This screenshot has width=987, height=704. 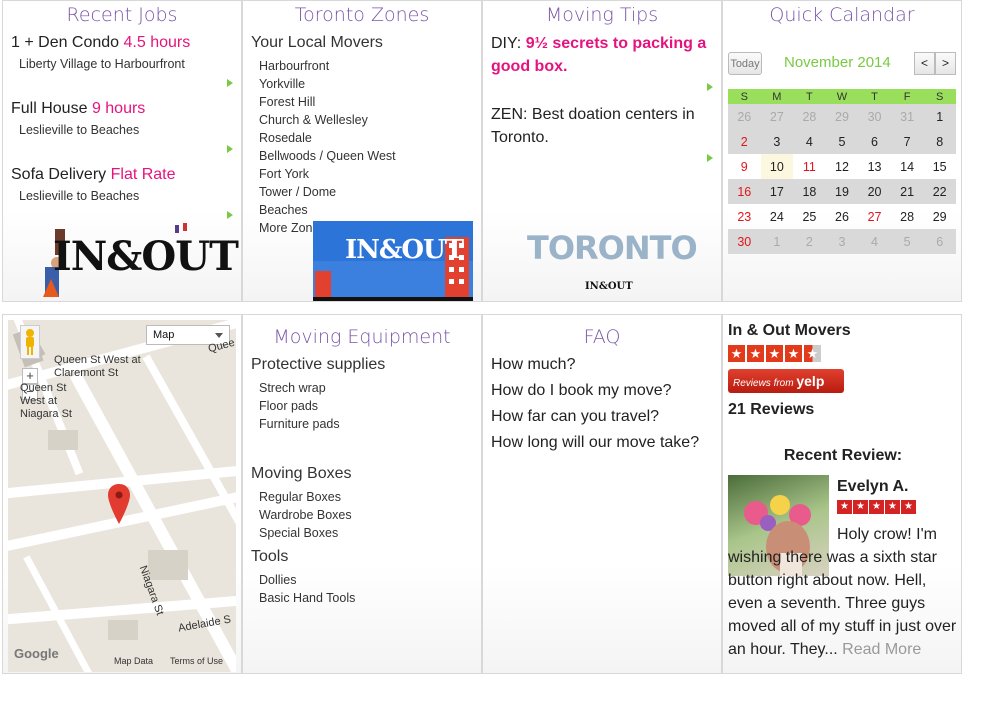 I want to click on yelp-badge: Reviews from yelp, so click(x=786, y=381).